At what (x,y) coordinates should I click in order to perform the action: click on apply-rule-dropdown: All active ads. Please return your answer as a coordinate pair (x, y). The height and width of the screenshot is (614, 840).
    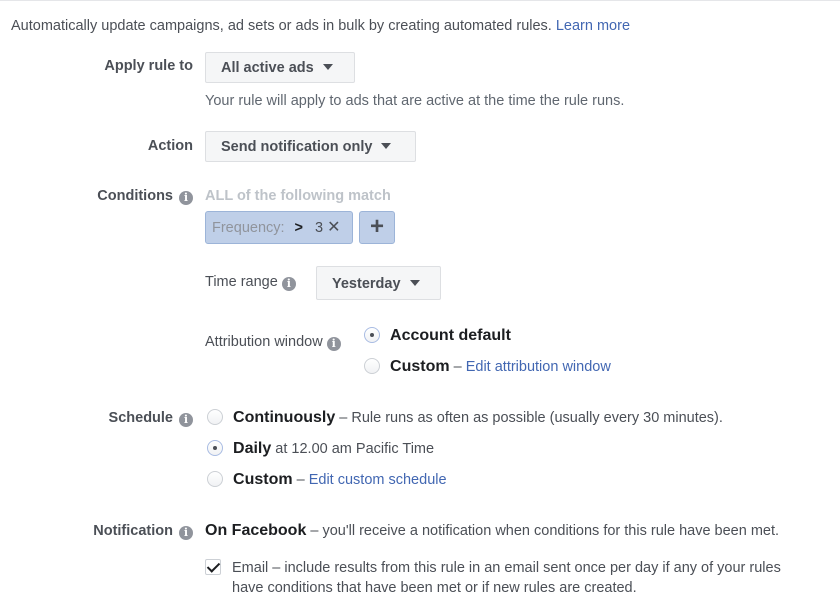
    Looking at the image, I should click on (280, 67).